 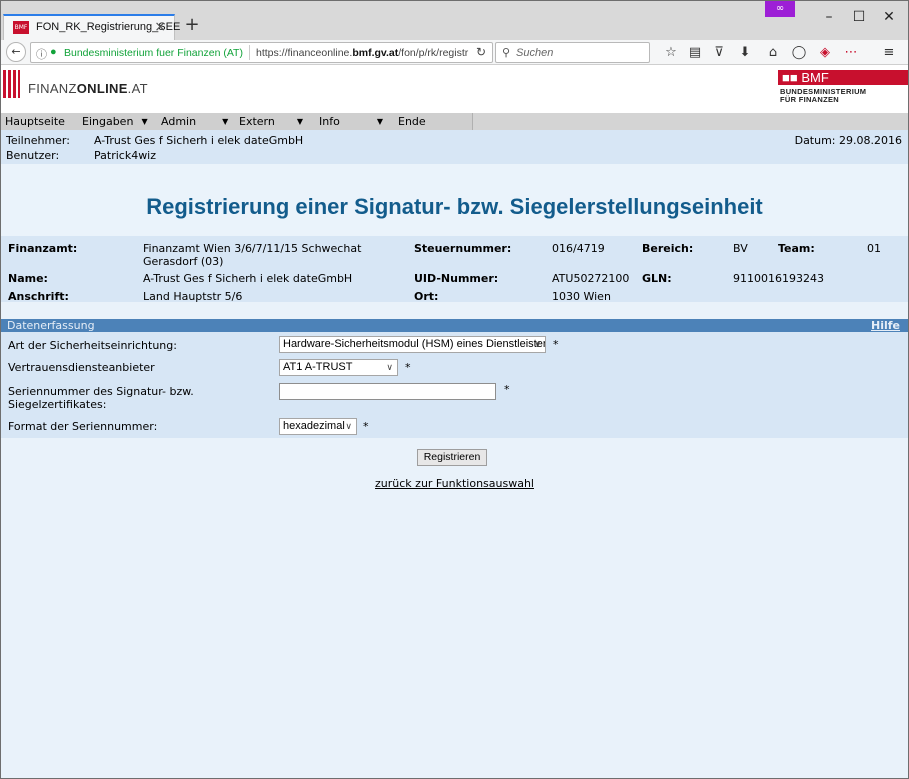 What do you see at coordinates (671, 53) in the screenshot?
I see `bookmark-star-icon: ☆` at bounding box center [671, 53].